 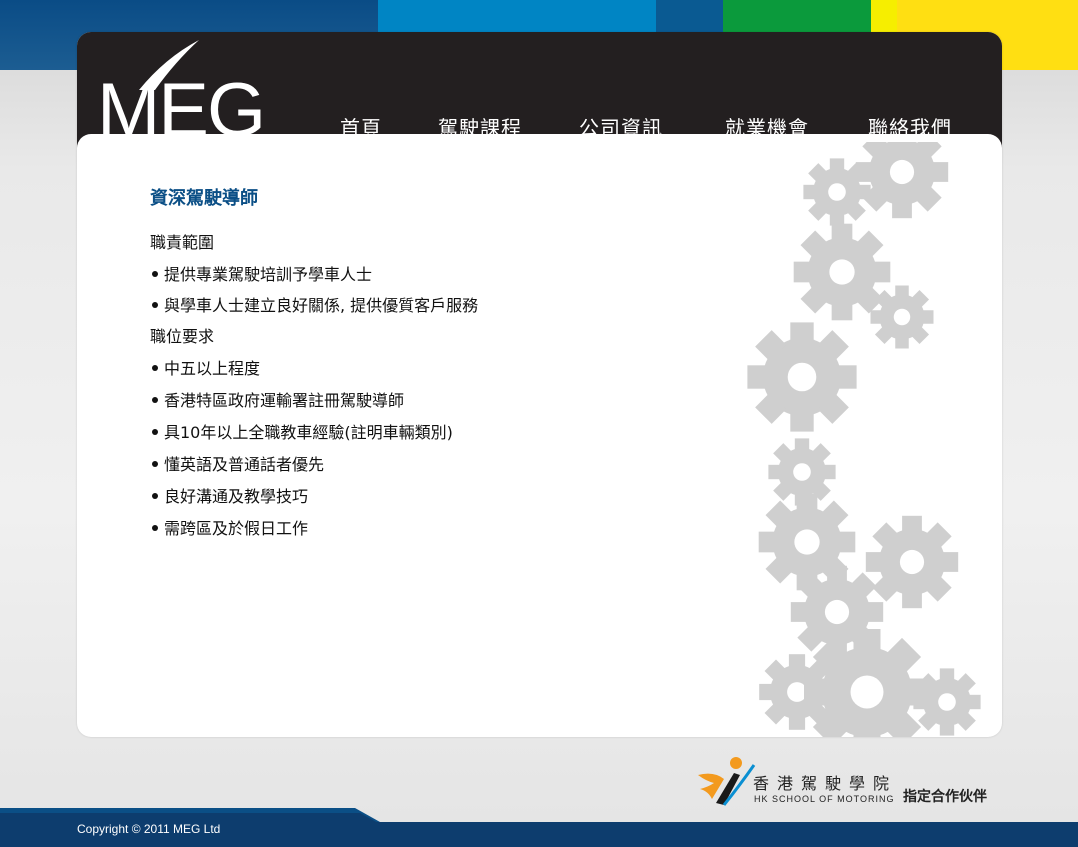 What do you see at coordinates (205, 367) in the screenshot?
I see `list-item: 中五以上程度` at bounding box center [205, 367].